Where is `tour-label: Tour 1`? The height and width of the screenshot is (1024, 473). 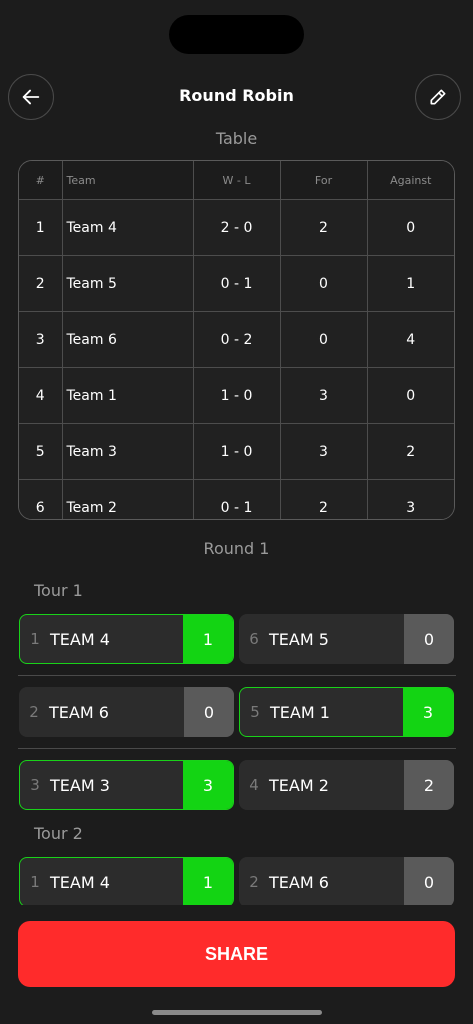
tour-label: Tour 1 is located at coordinates (58, 590).